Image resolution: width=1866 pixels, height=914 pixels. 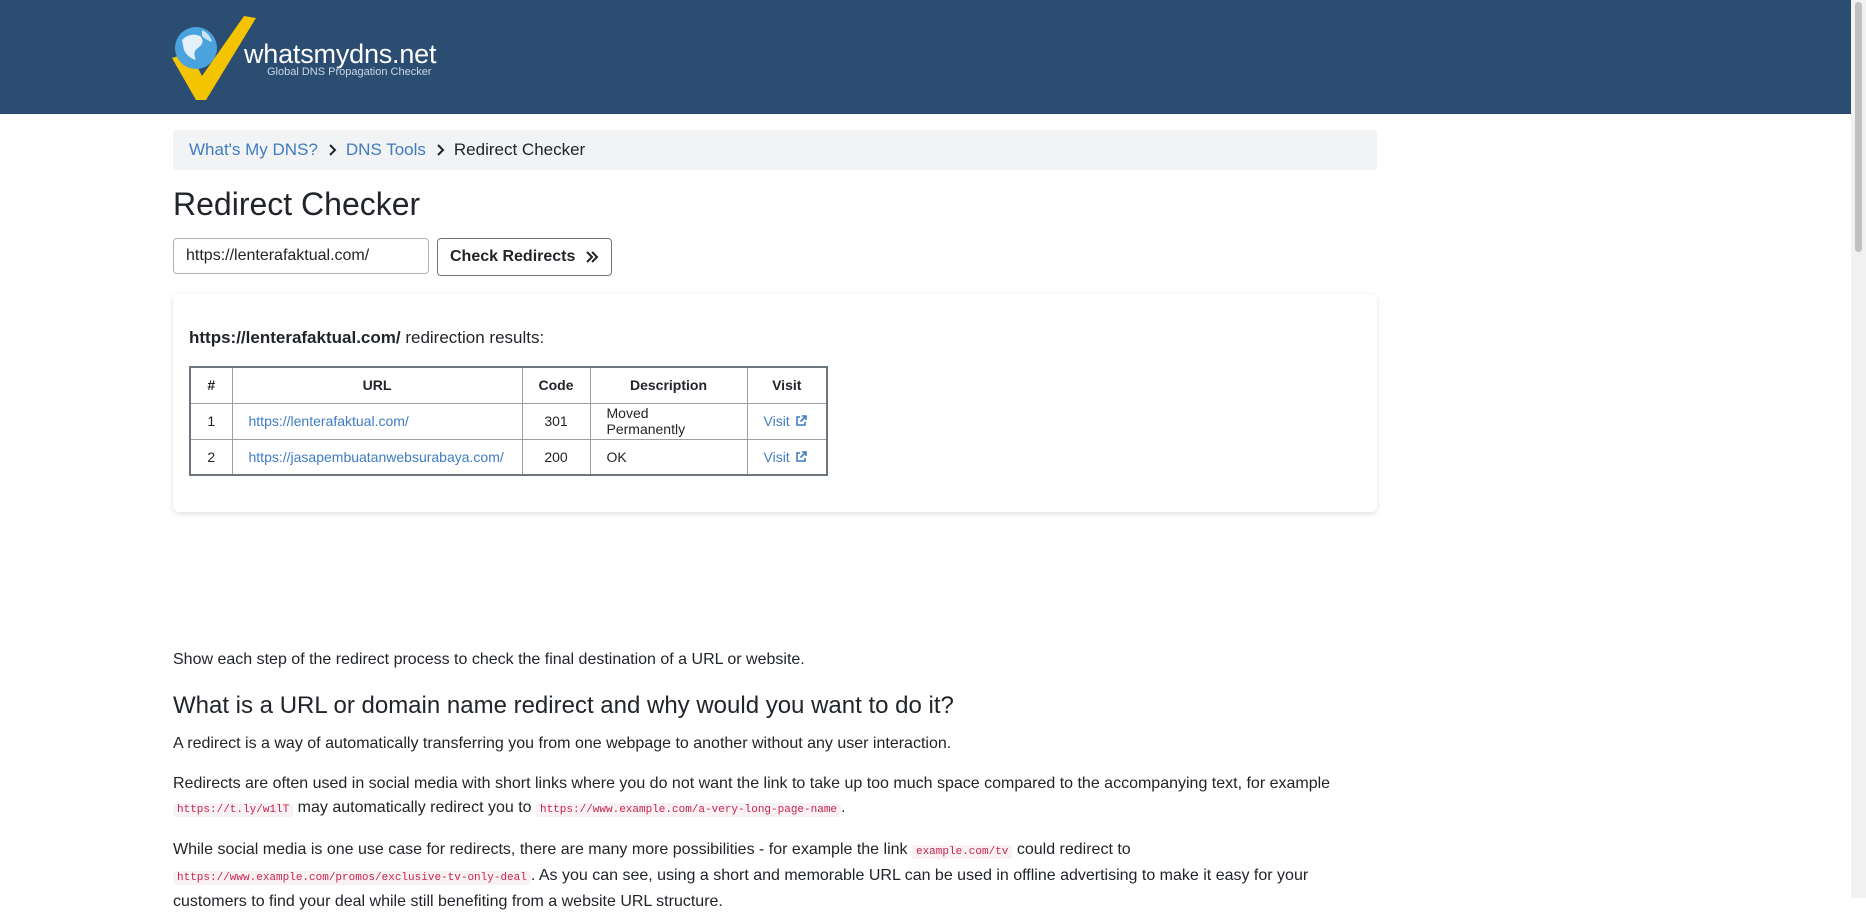 I want to click on row-num: 2, so click(x=211, y=457).